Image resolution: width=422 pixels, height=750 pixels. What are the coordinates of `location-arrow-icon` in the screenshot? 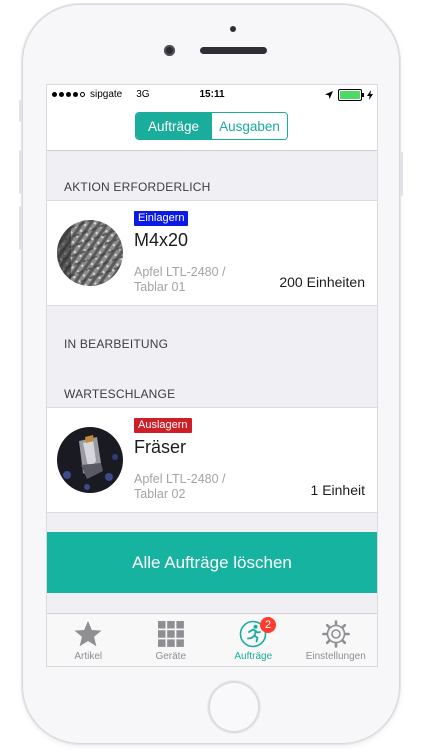 It's located at (329, 95).